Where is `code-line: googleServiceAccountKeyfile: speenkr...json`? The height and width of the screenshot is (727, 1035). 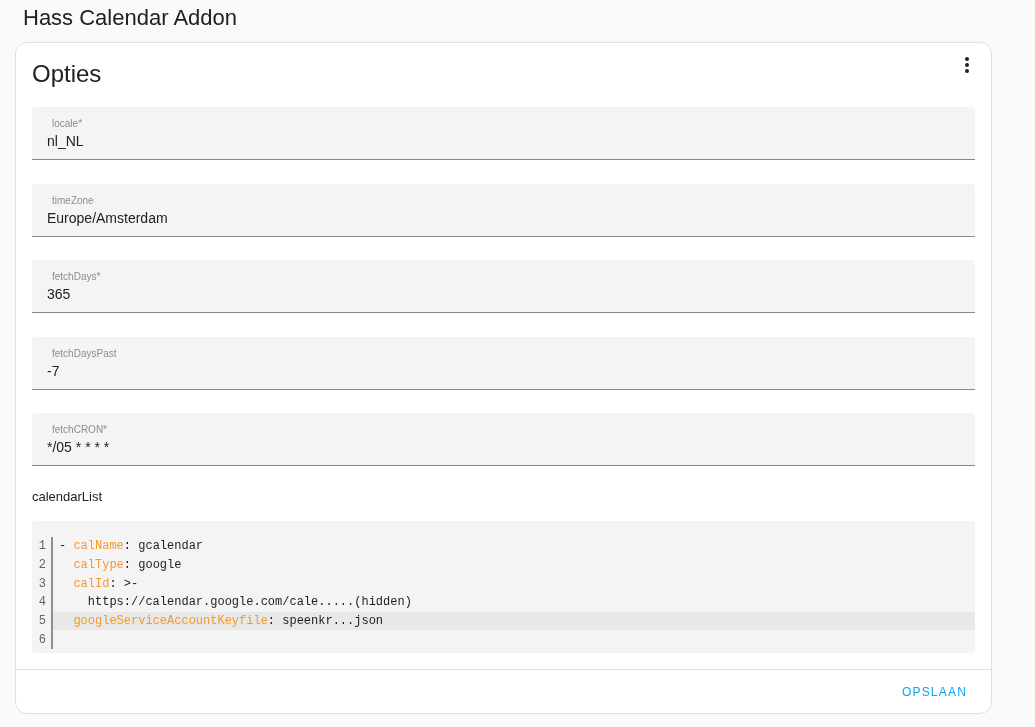 code-line: googleServiceAccountKeyfile: speenkr...json is located at coordinates (228, 622).